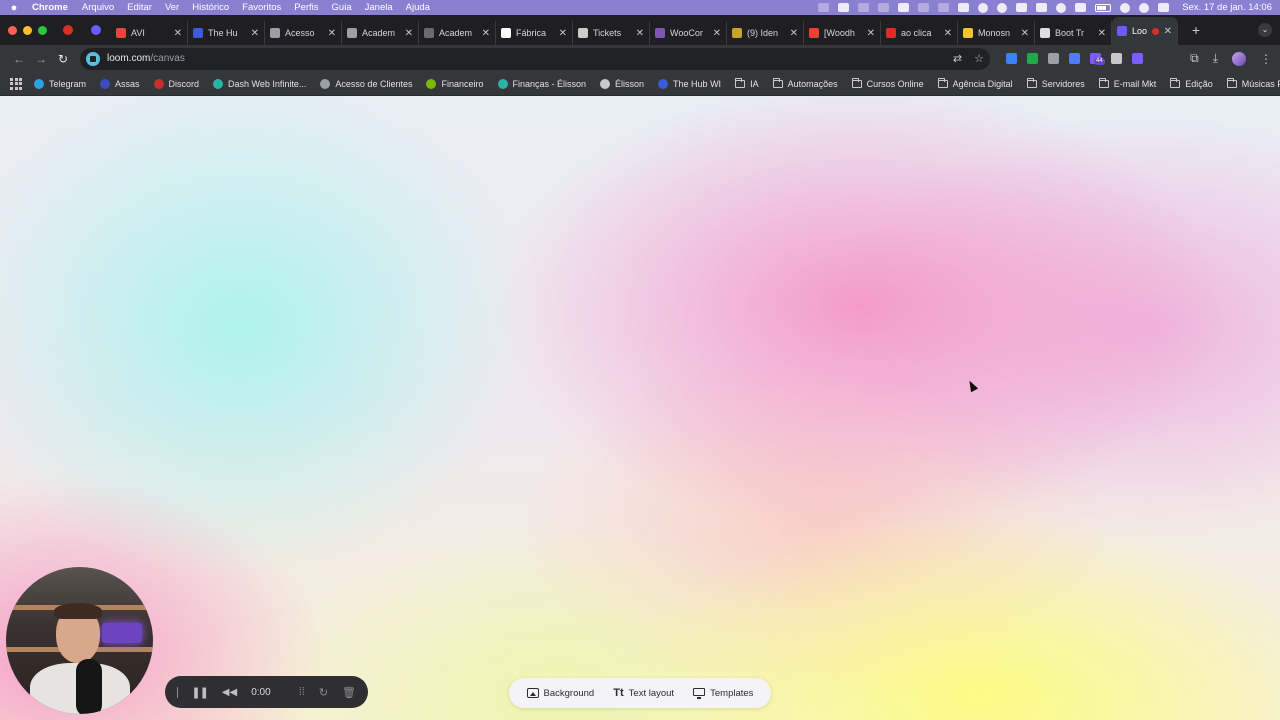 The height and width of the screenshot is (720, 1280). Describe the element at coordinates (964, 7) in the screenshot. I see `drive-icon` at that location.